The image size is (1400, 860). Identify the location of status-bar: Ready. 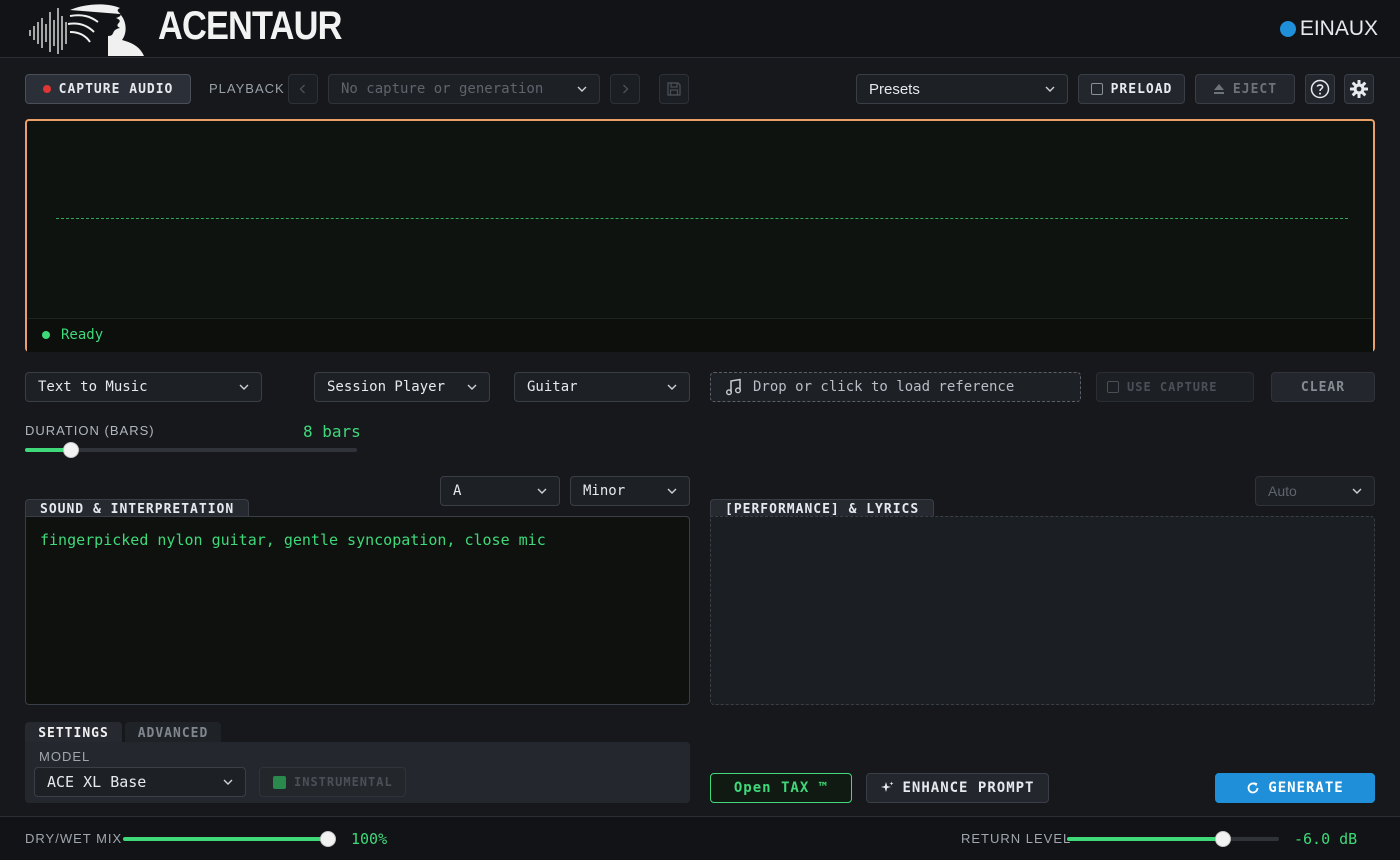
(700, 335).